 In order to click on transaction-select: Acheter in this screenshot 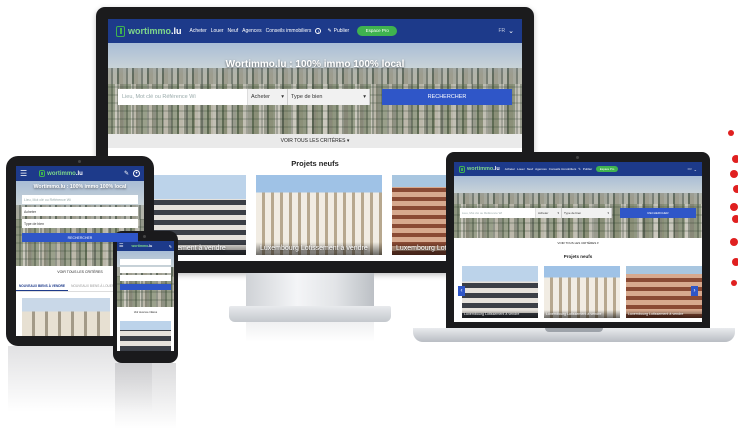, I will do `click(80, 211)`.